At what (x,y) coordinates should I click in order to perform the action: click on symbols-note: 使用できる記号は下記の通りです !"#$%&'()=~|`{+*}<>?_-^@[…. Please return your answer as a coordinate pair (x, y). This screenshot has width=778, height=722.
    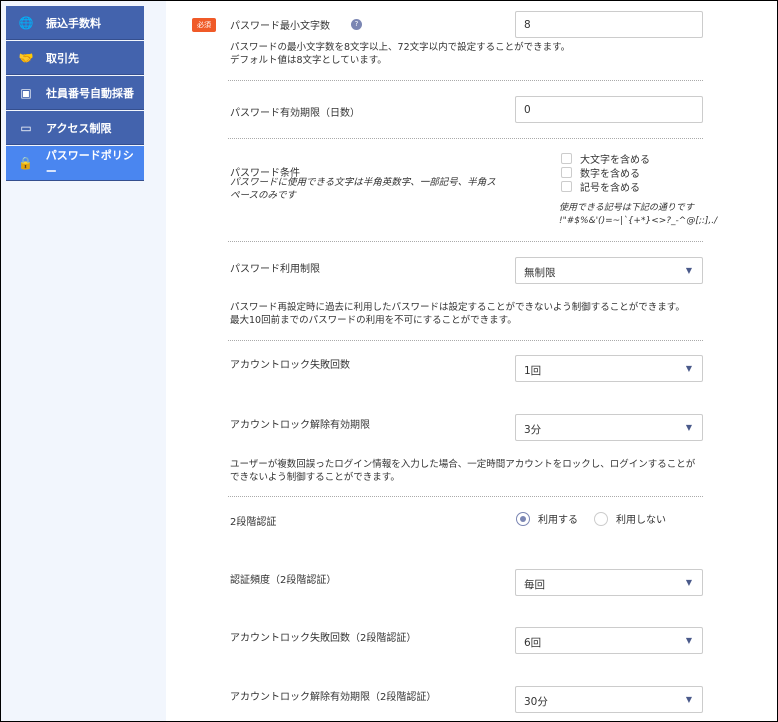
    Looking at the image, I should click on (638, 215).